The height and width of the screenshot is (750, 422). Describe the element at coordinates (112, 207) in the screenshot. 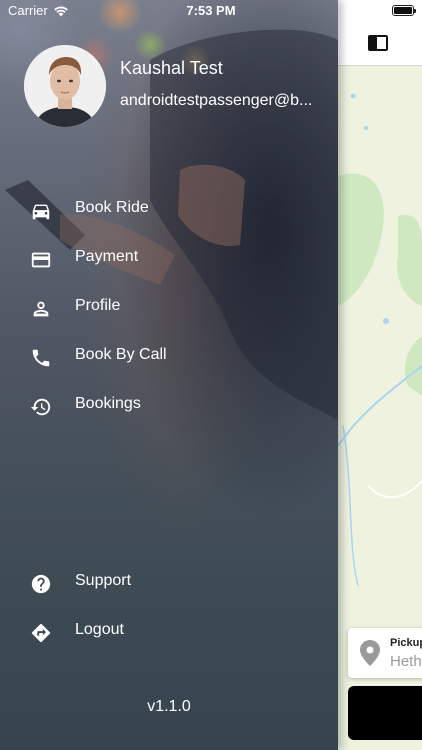

I see `menu-label: Book Ride` at that location.